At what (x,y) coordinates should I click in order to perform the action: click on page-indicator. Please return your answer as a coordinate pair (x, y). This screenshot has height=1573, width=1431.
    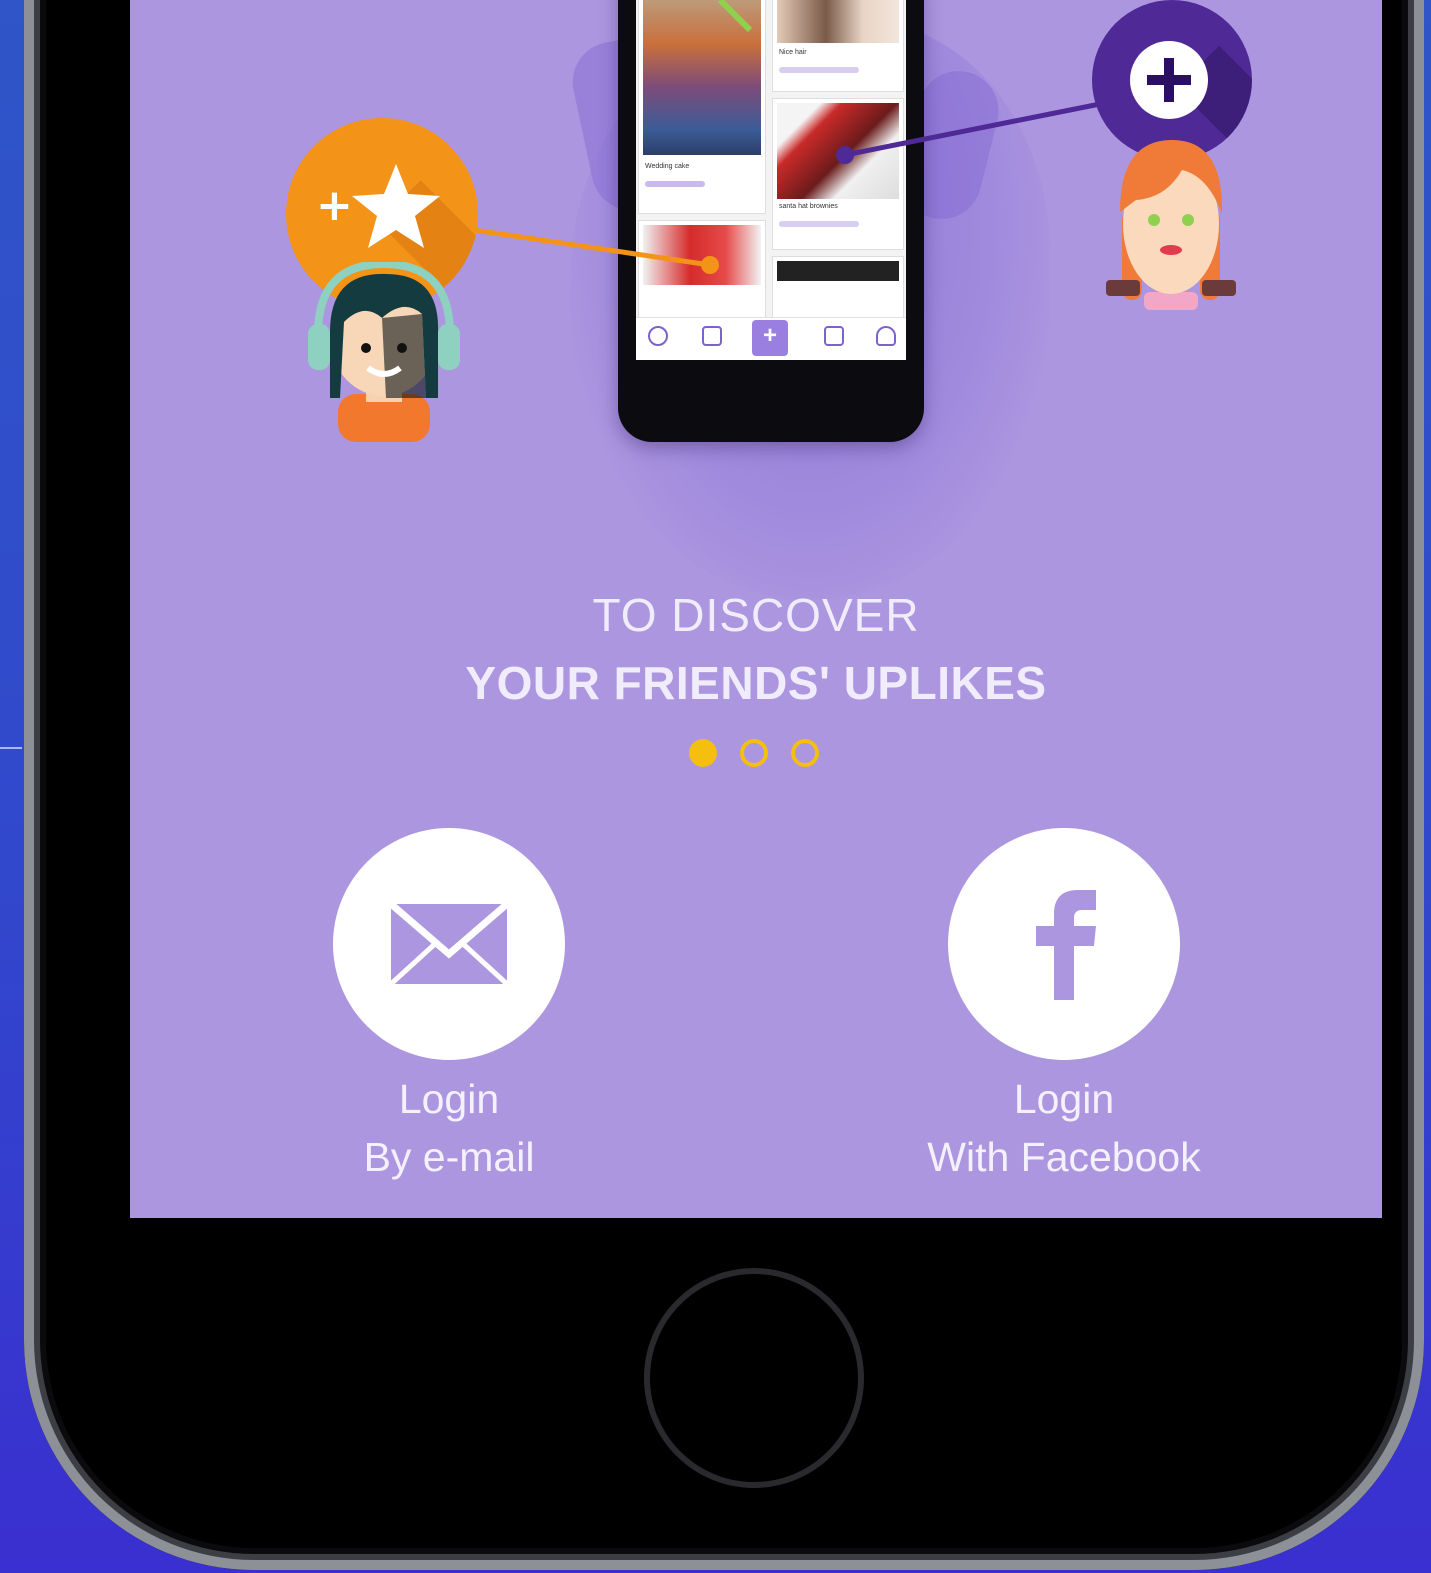
    Looking at the image, I should click on (756, 757).